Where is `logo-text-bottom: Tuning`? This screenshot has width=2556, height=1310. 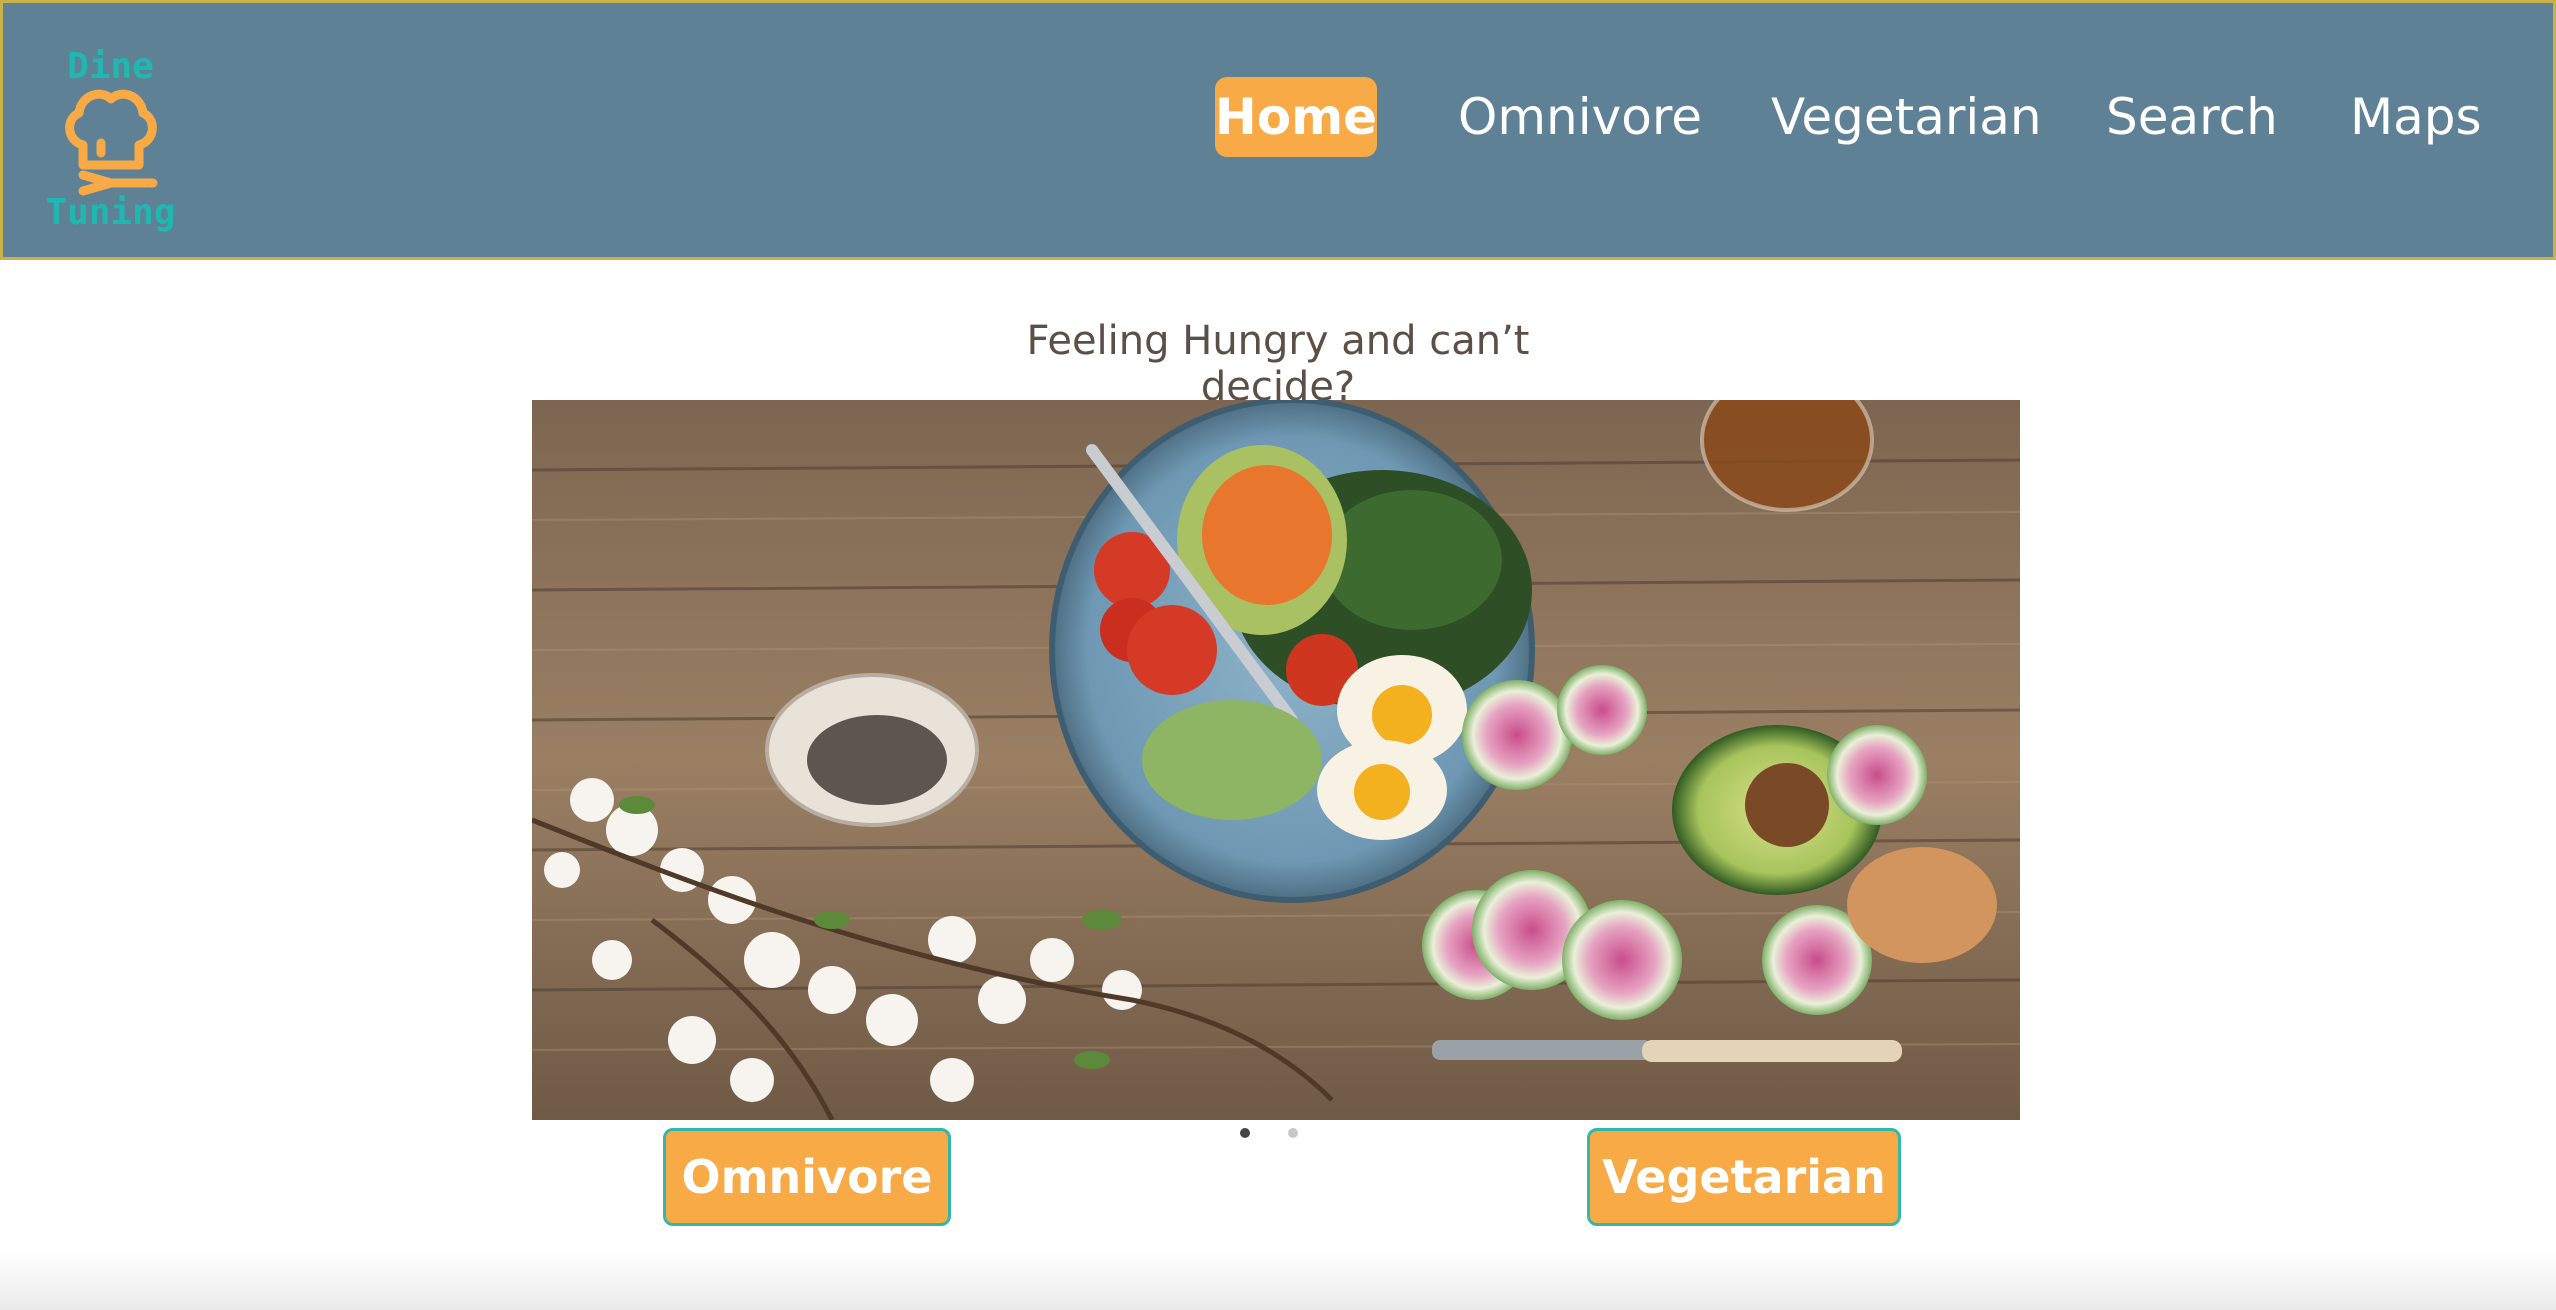 logo-text-bottom: Tuning is located at coordinates (110, 212).